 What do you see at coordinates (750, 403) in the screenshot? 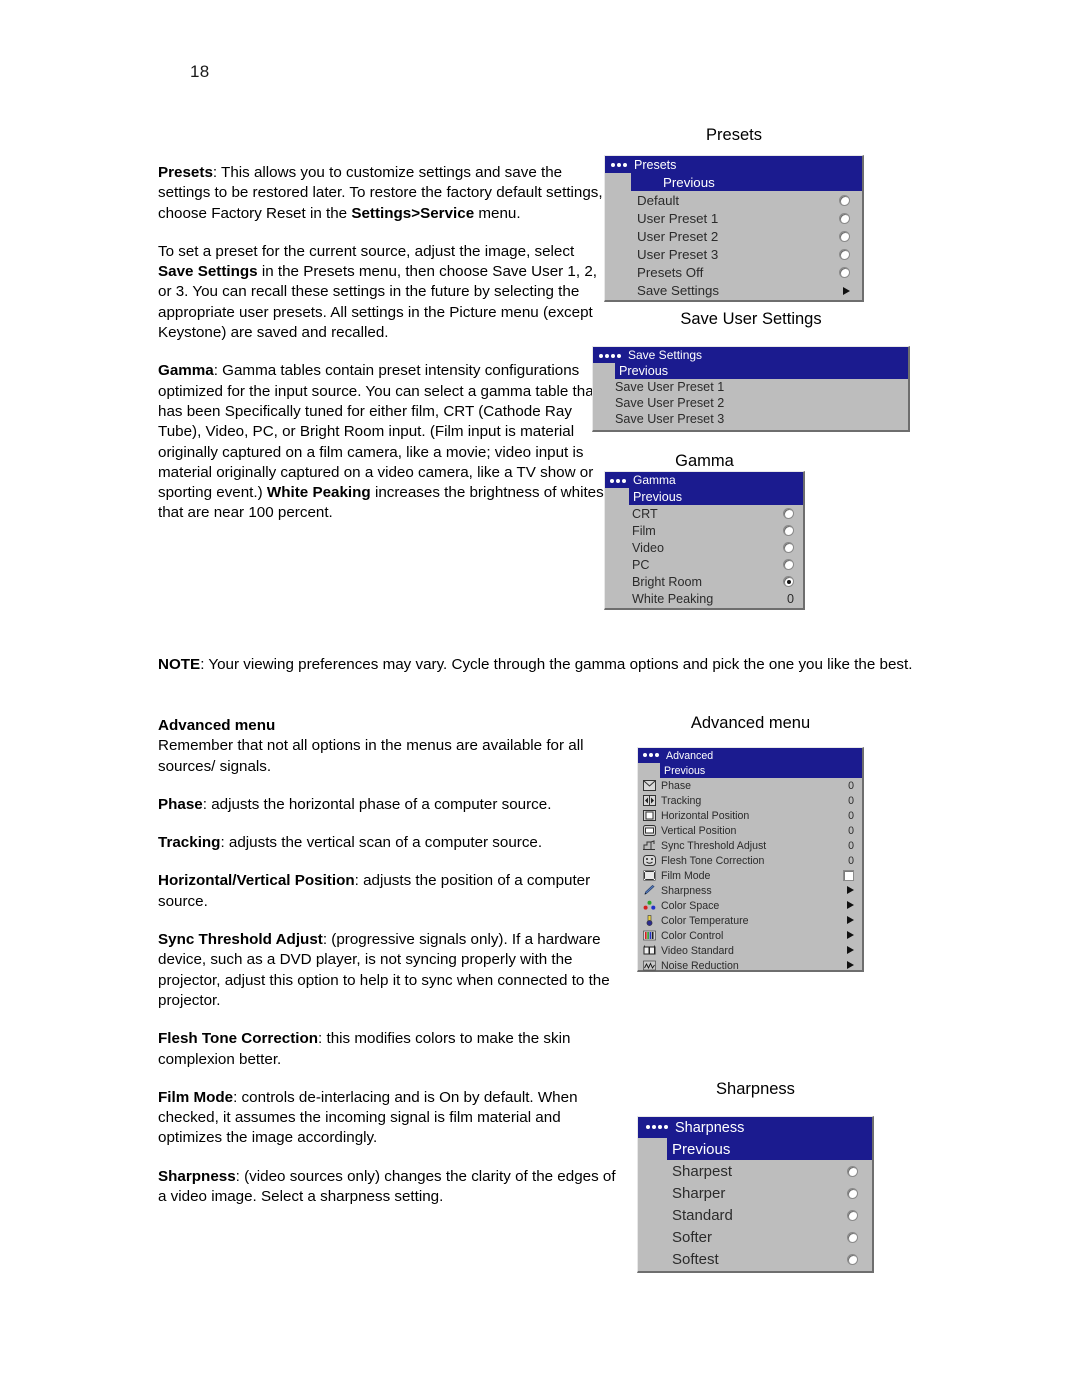
I see `menu-item-save-user-preset-2: Save User Preset 2` at bounding box center [750, 403].